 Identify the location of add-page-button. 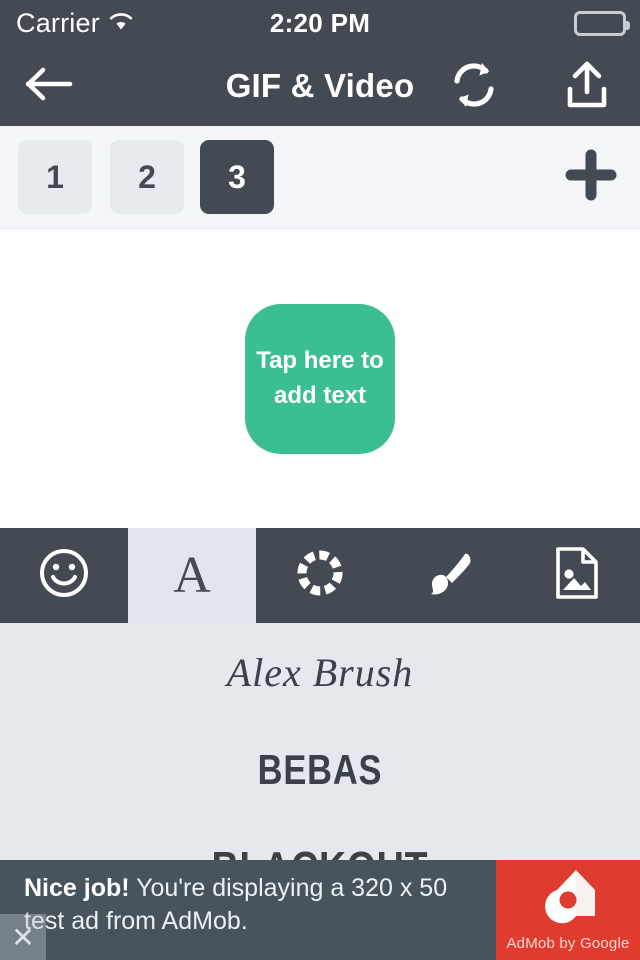
(591, 177).